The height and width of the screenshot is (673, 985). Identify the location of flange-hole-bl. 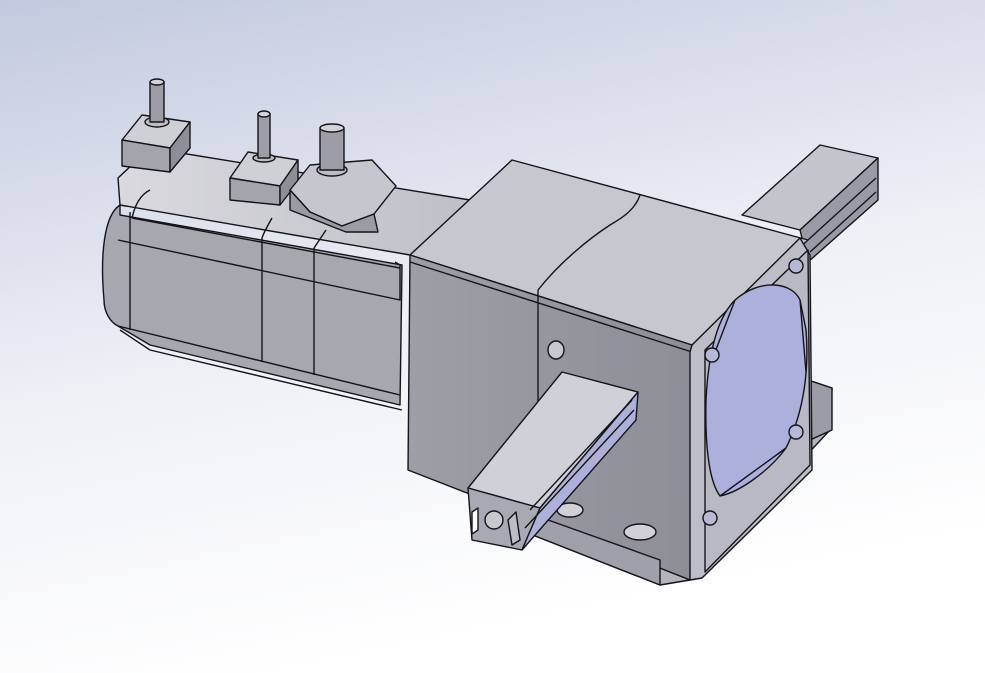
(710, 518).